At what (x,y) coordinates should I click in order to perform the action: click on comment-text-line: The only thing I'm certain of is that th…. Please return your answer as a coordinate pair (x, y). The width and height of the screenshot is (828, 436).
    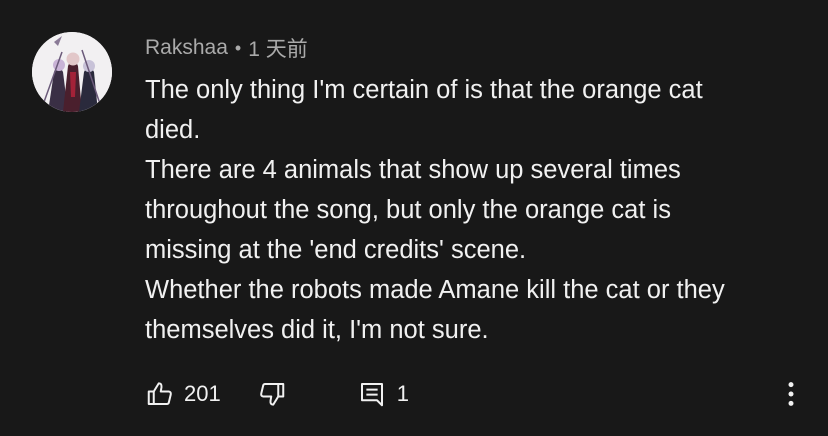
    Looking at the image, I should click on (424, 90).